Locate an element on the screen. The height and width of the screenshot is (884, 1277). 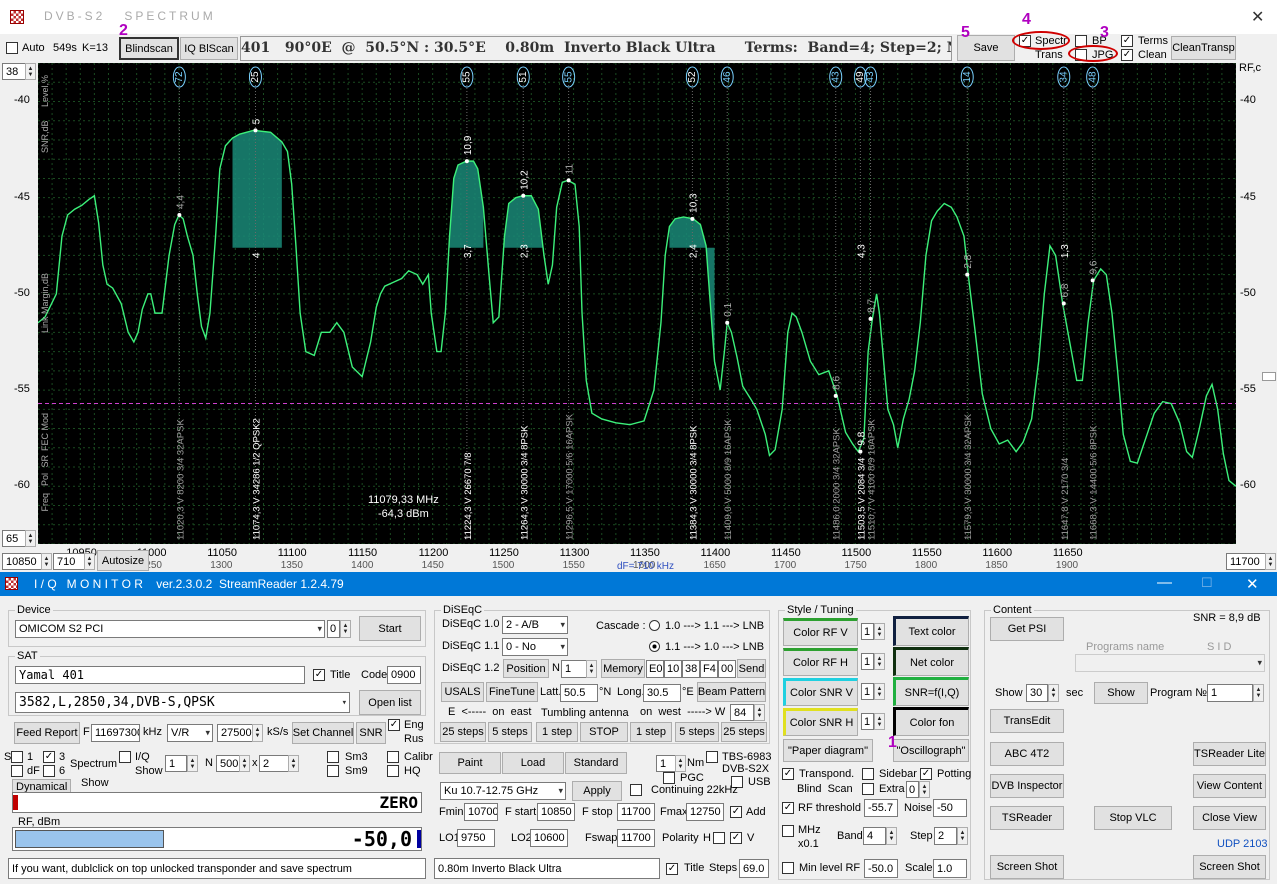
text-color-button: Text color is located at coordinates (931, 631).